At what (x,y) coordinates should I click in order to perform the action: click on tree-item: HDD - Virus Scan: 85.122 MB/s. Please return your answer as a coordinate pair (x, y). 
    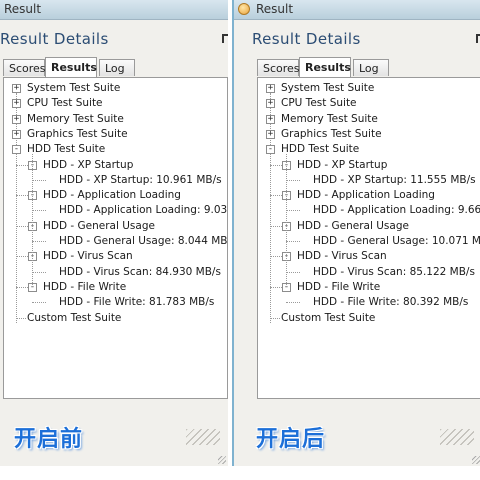
    Looking at the image, I should click on (394, 272).